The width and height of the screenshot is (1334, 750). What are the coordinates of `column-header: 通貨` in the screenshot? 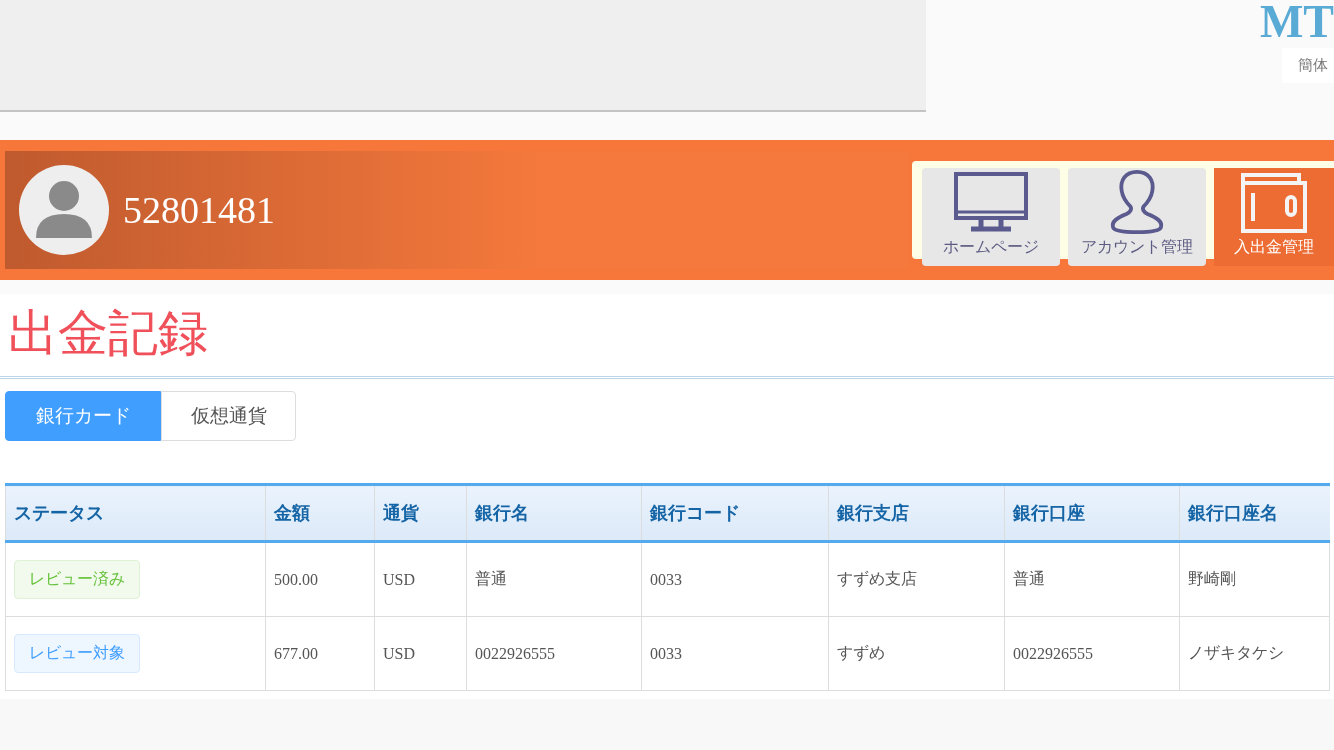 It's located at (420, 513).